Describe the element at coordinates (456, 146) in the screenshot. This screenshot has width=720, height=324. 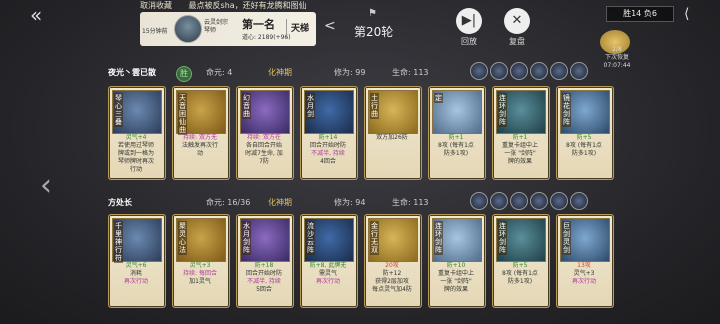
I see `card-text: 防+1 8攻 (每有1点 防多1攻)` at that location.